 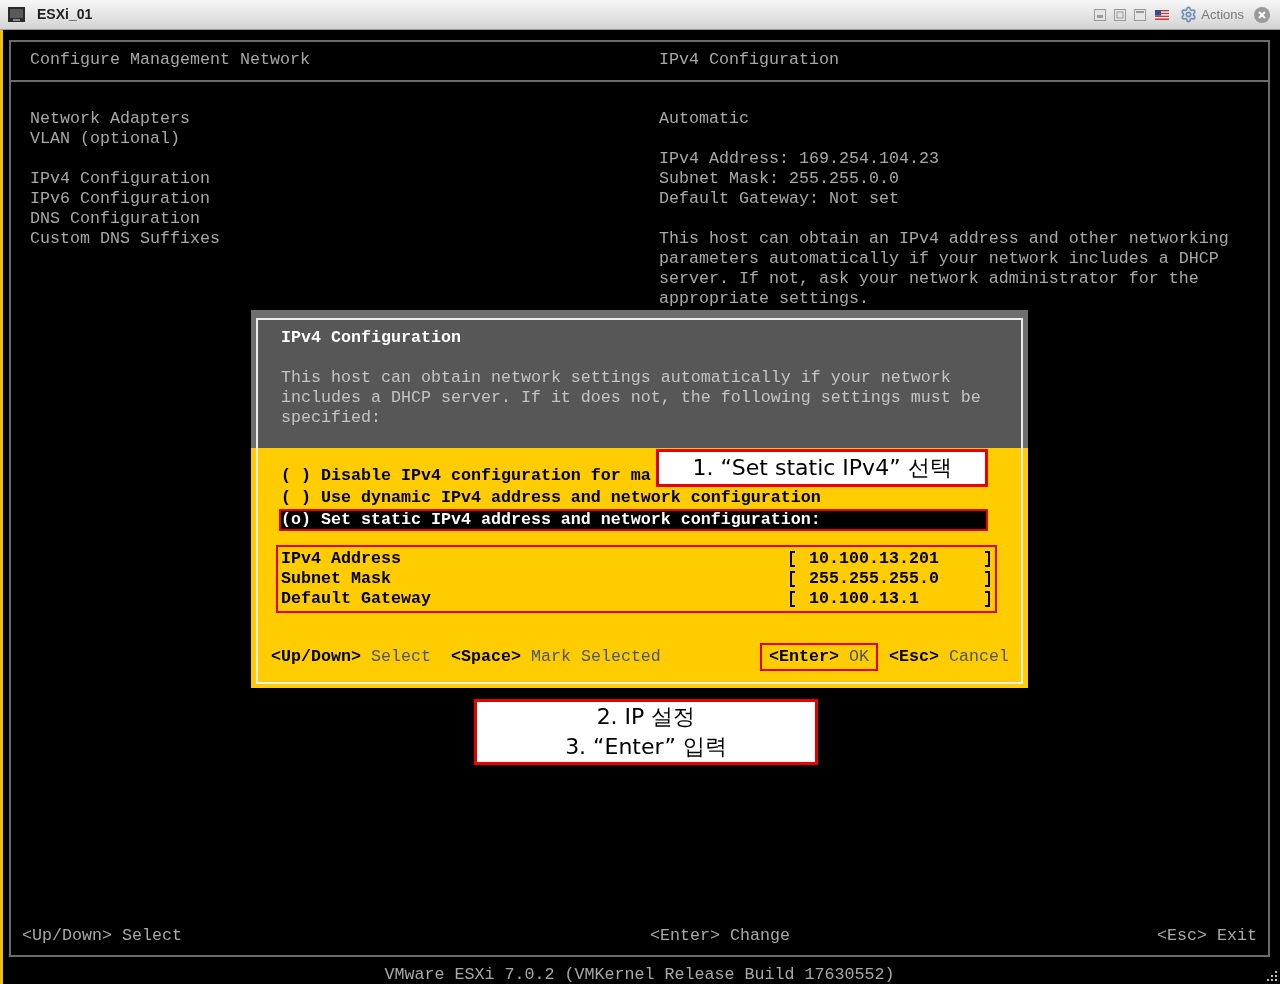 I want to click on text-field: 255.255.255.0, so click(x=890, y=579).